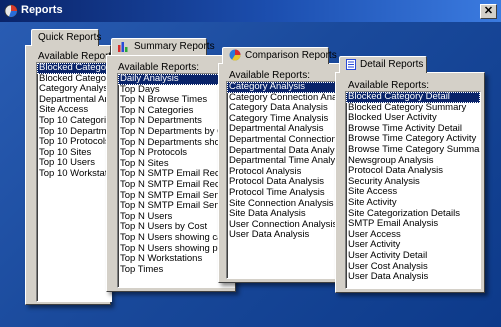  Describe the element at coordinates (283, 98) in the screenshot. I see `list-item: Category Connection Analysis` at that location.